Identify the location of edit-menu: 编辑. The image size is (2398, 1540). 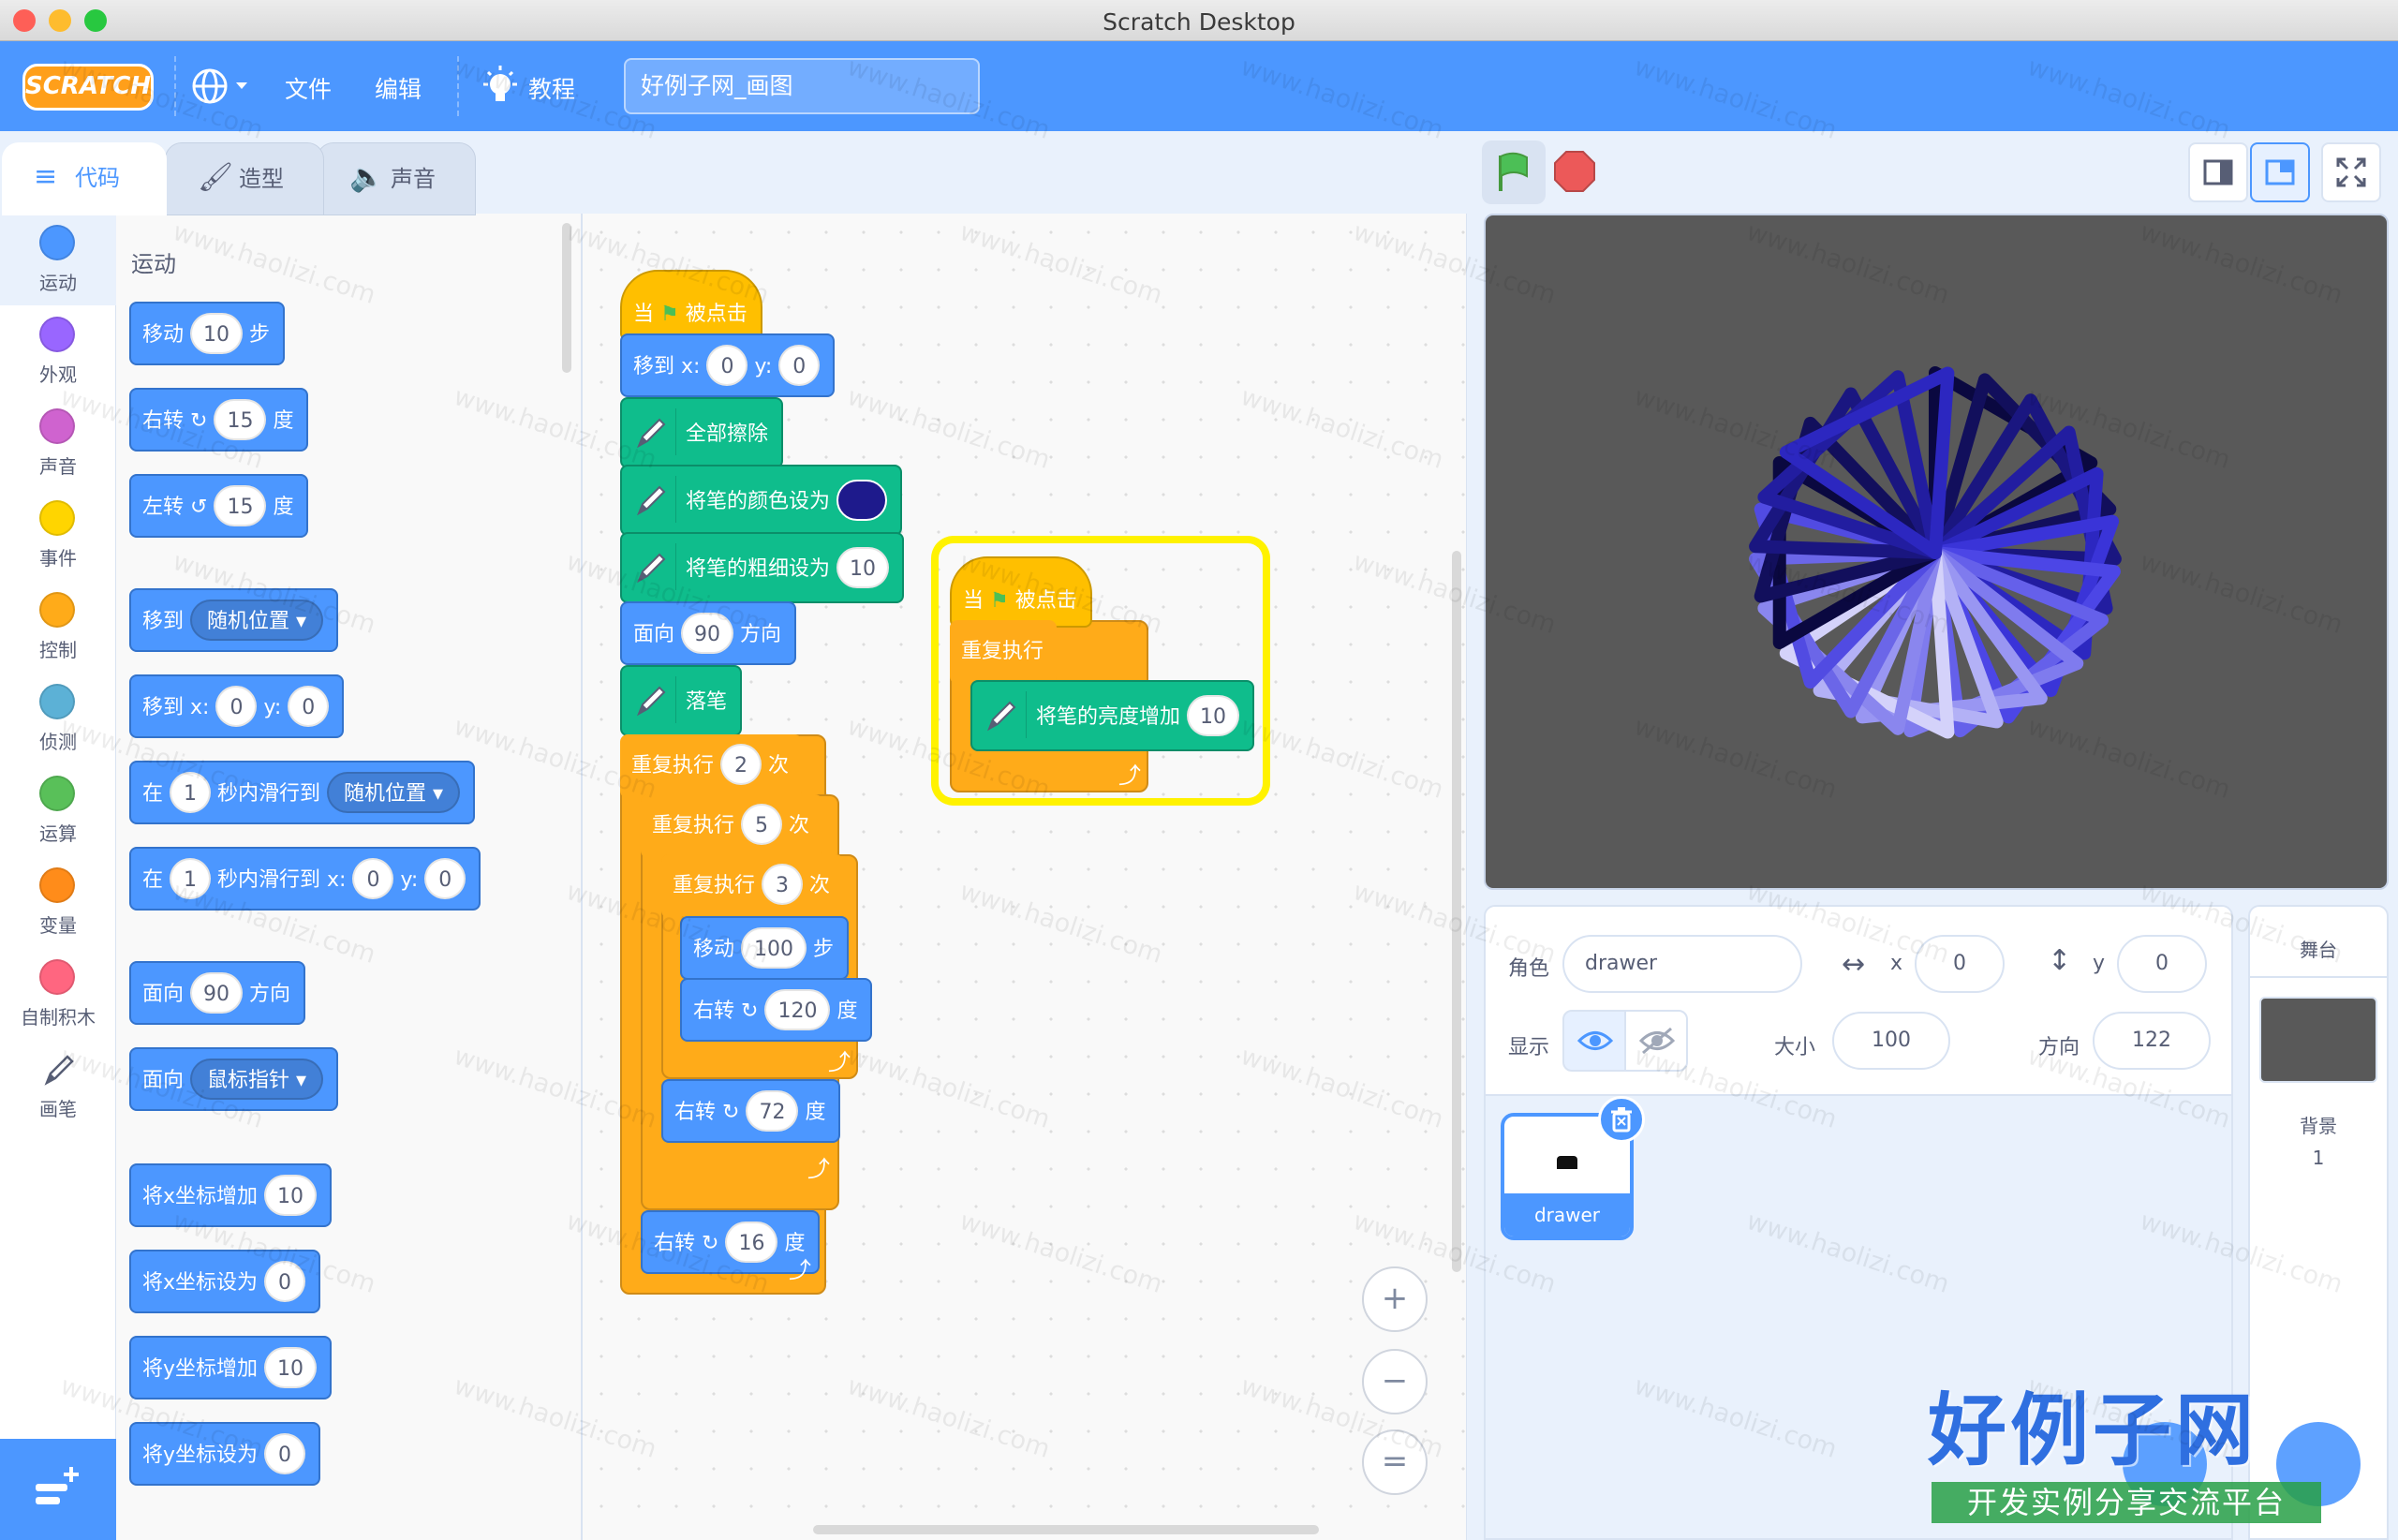
(398, 88).